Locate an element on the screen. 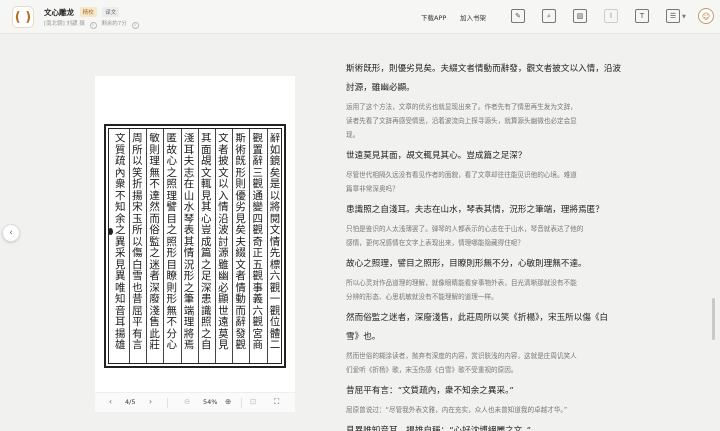 The height and width of the screenshot is (431, 720). translation-text-line: 屈原曾说过：“尽管我外表文雅，内在充实，众人也未曾知道我的卓越才华。” is located at coordinates (457, 410).